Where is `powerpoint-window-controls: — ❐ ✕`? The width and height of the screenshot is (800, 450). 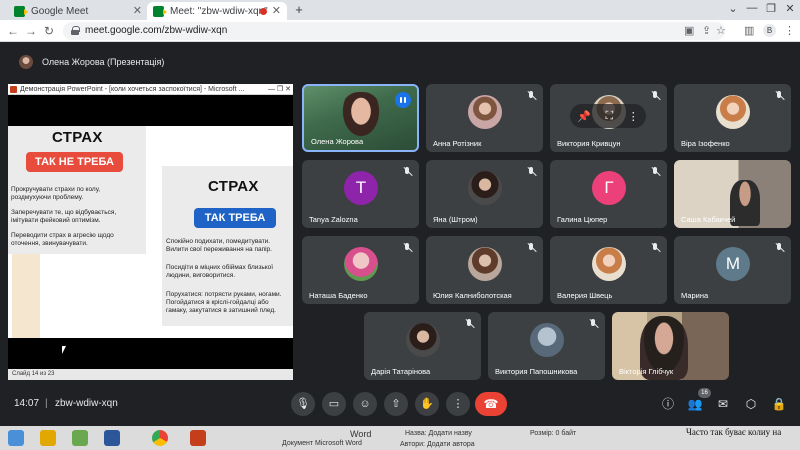
powerpoint-window-controls: — ❐ ✕ is located at coordinates (279, 89).